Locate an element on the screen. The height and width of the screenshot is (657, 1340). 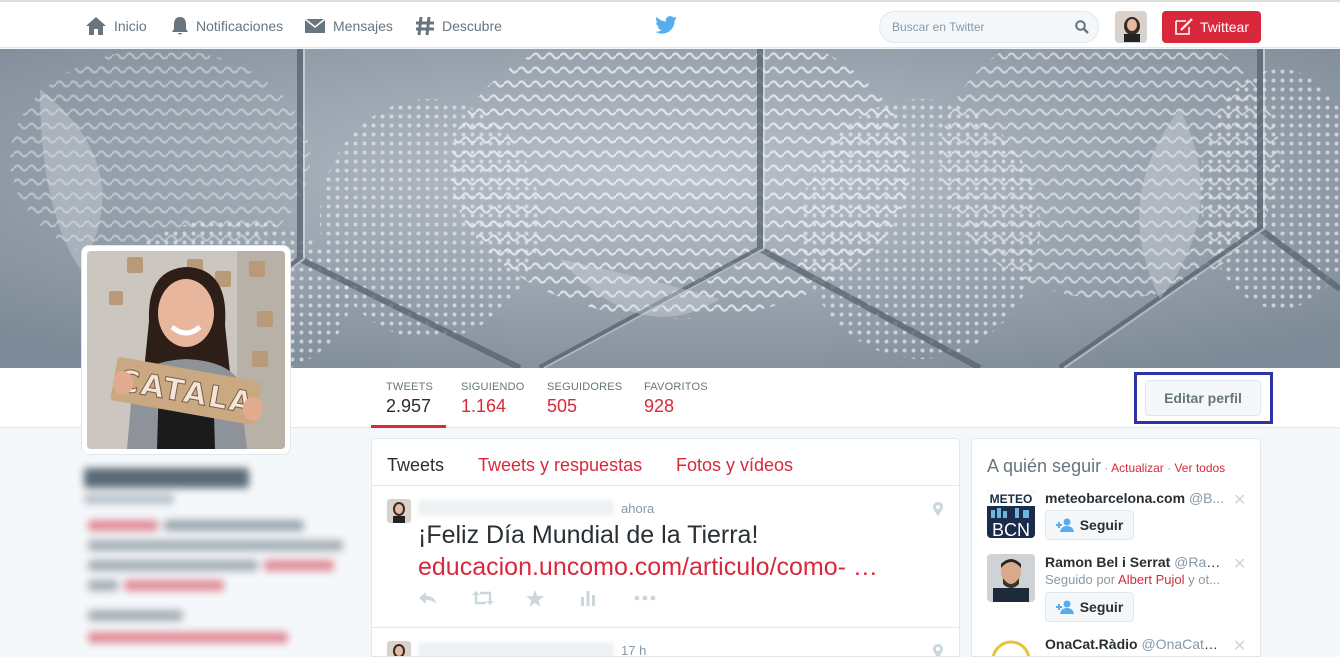
envelope-icon is located at coordinates (315, 25).